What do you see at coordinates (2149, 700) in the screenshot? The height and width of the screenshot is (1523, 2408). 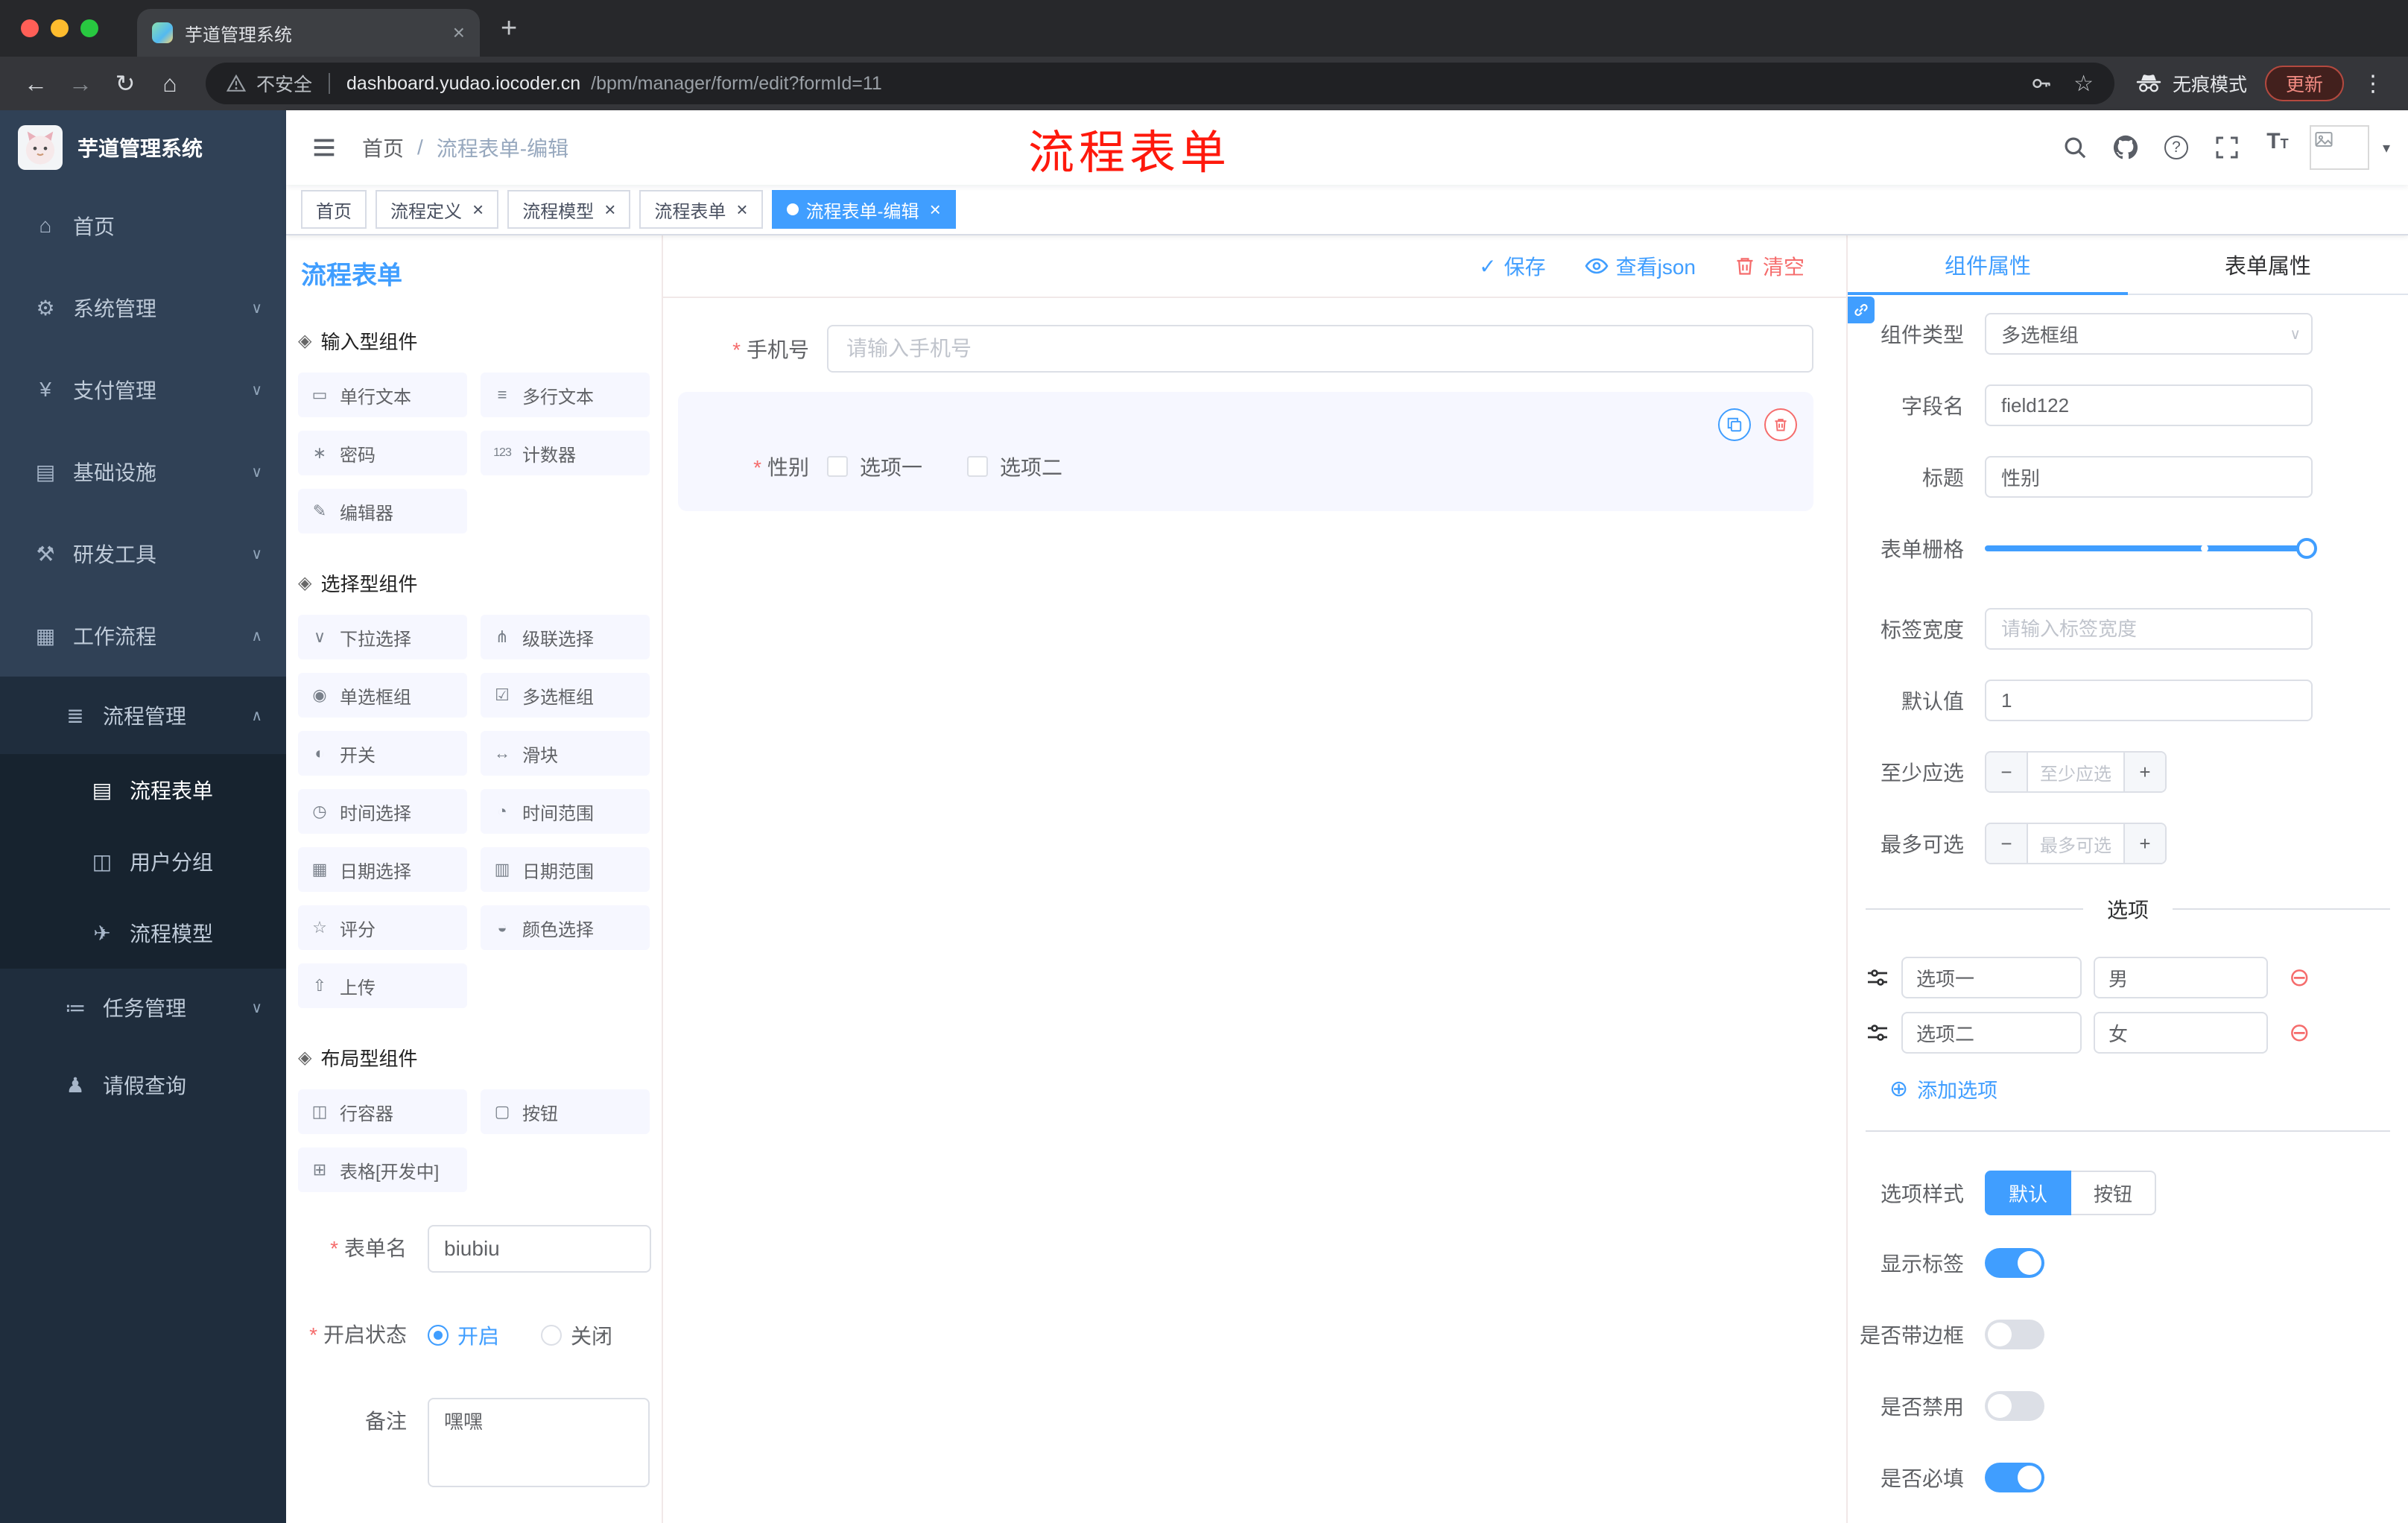 I see `default-value-input` at bounding box center [2149, 700].